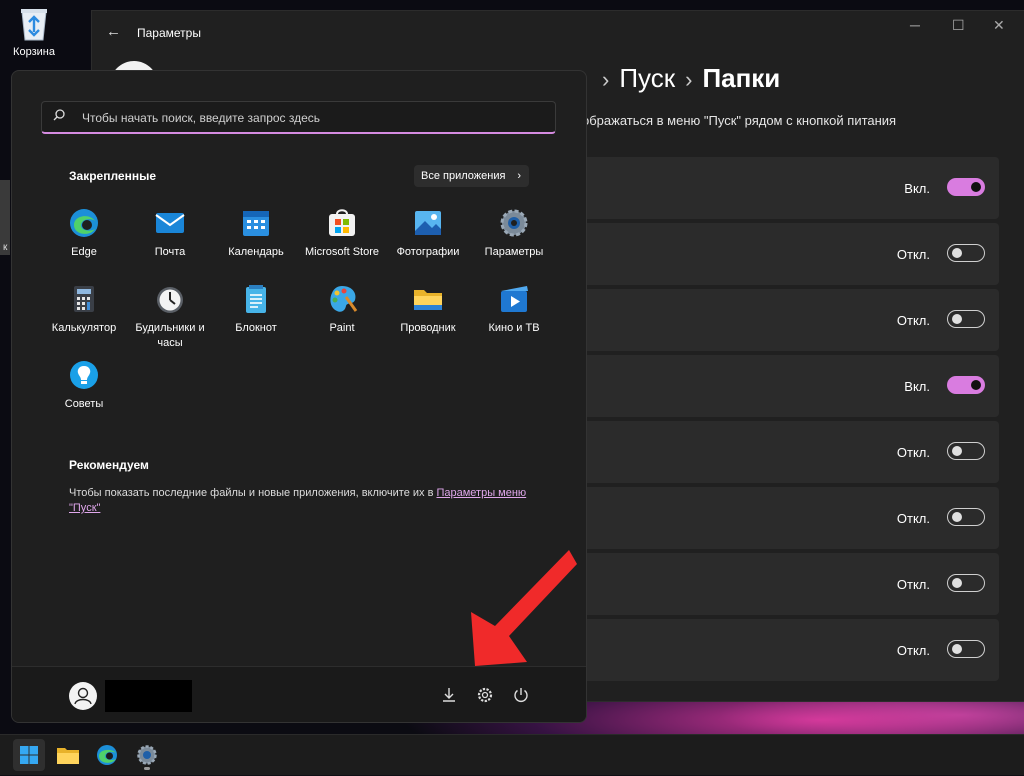 This screenshot has height=776, width=1024. Describe the element at coordinates (256, 328) in the screenshot. I see `app-label: Блокнот` at that location.